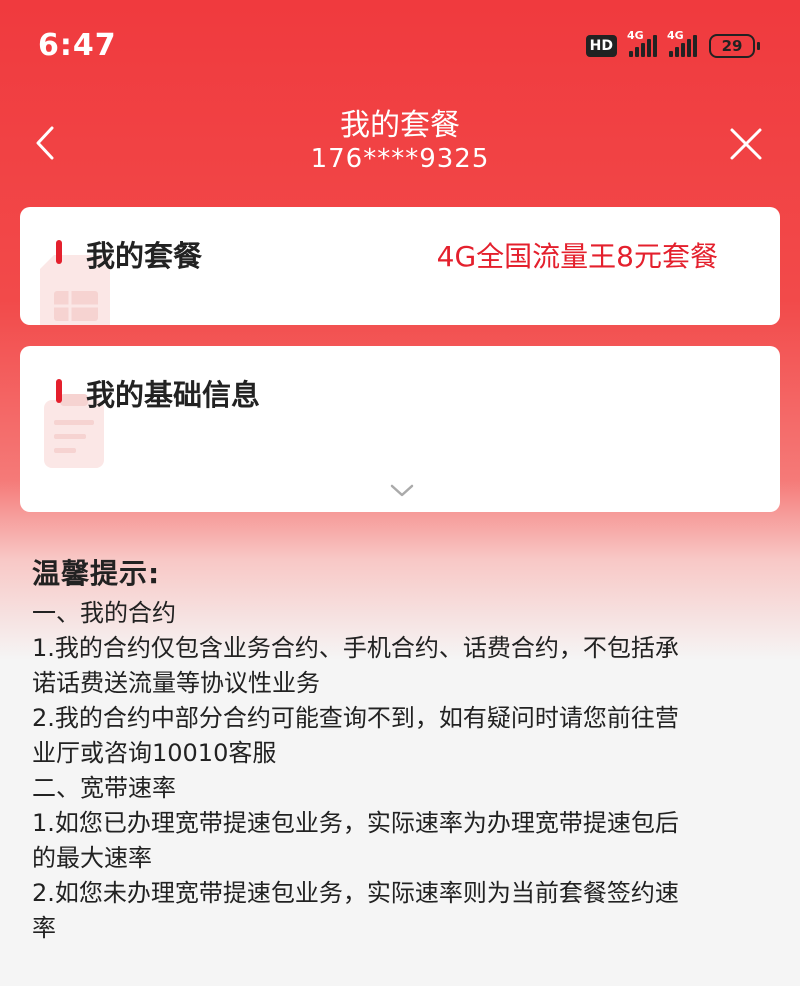  What do you see at coordinates (104, 613) in the screenshot?
I see `tips-line: 一、我的合约` at bounding box center [104, 613].